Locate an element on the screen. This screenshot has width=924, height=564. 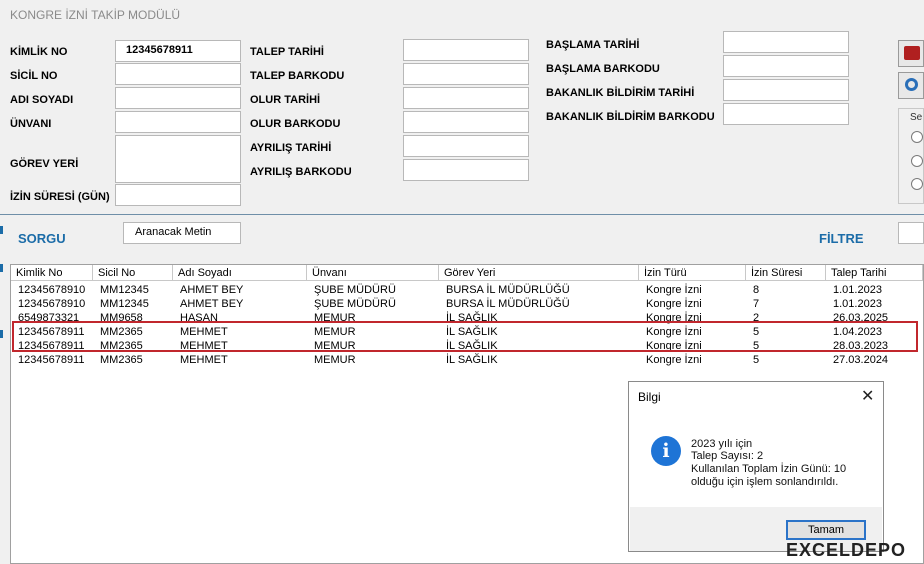
izin-suresi-field is located at coordinates (178, 195).